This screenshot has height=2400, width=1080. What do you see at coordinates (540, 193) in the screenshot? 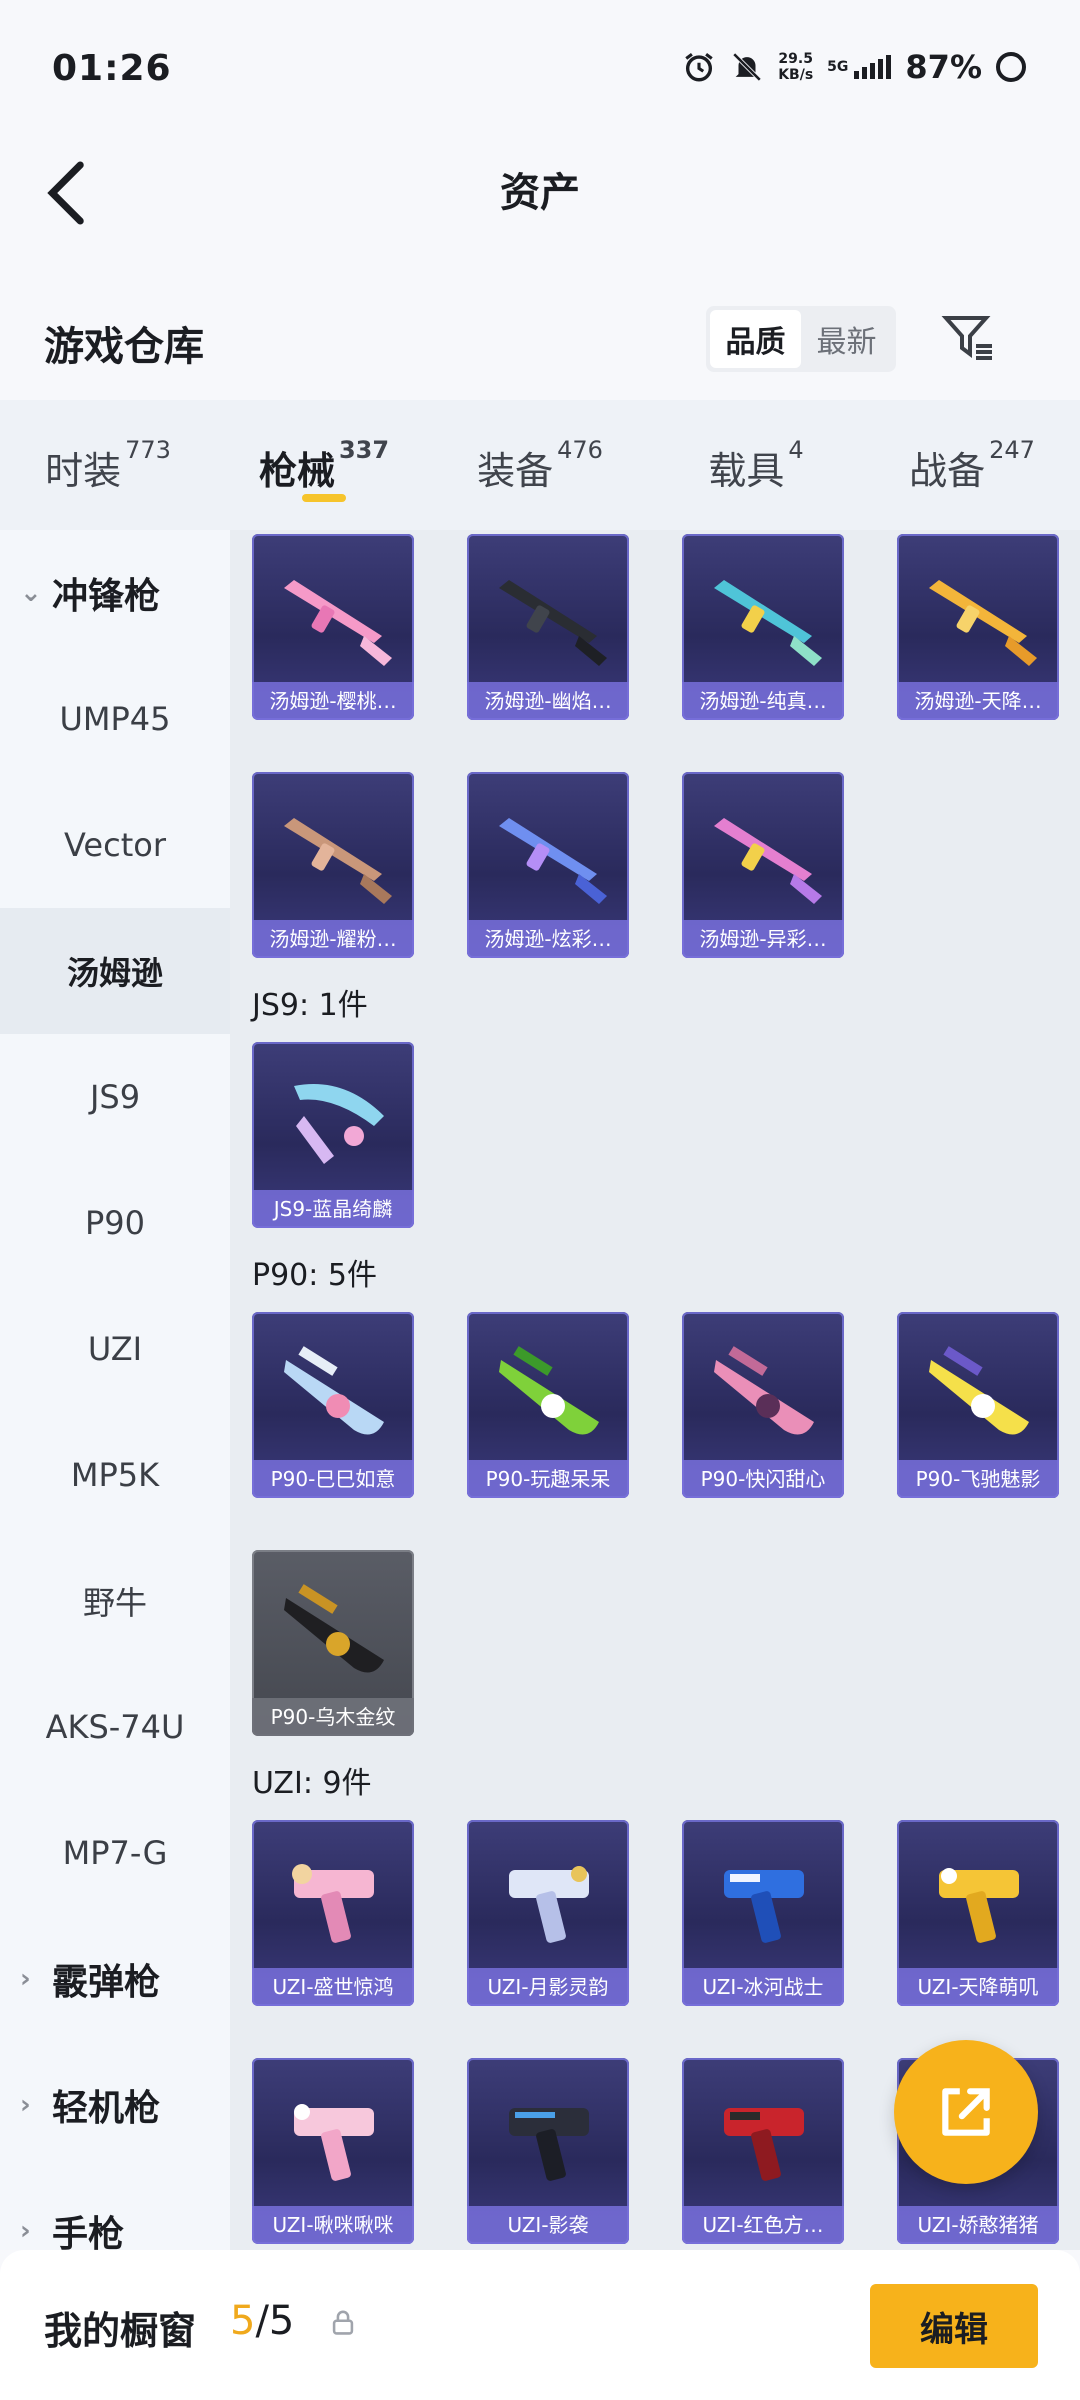
I see `page-title: 资产` at bounding box center [540, 193].